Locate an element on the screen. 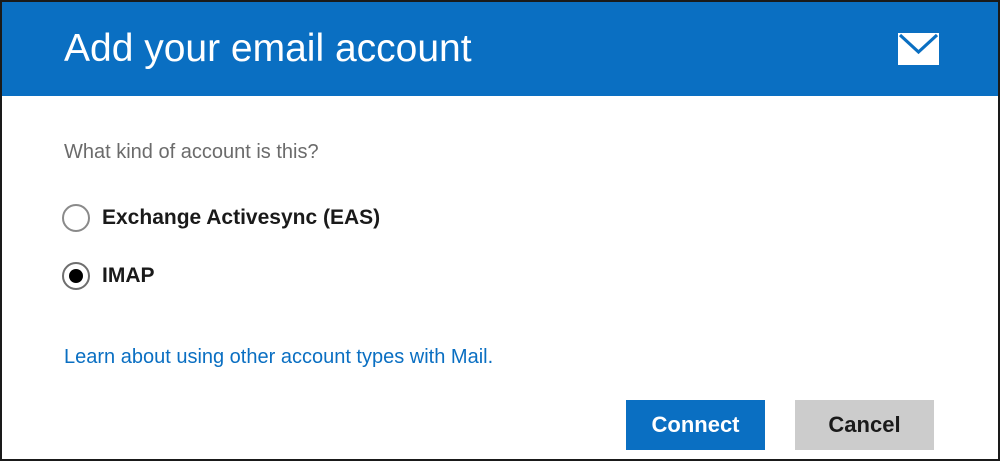  radio-button-exchange is located at coordinates (76, 218).